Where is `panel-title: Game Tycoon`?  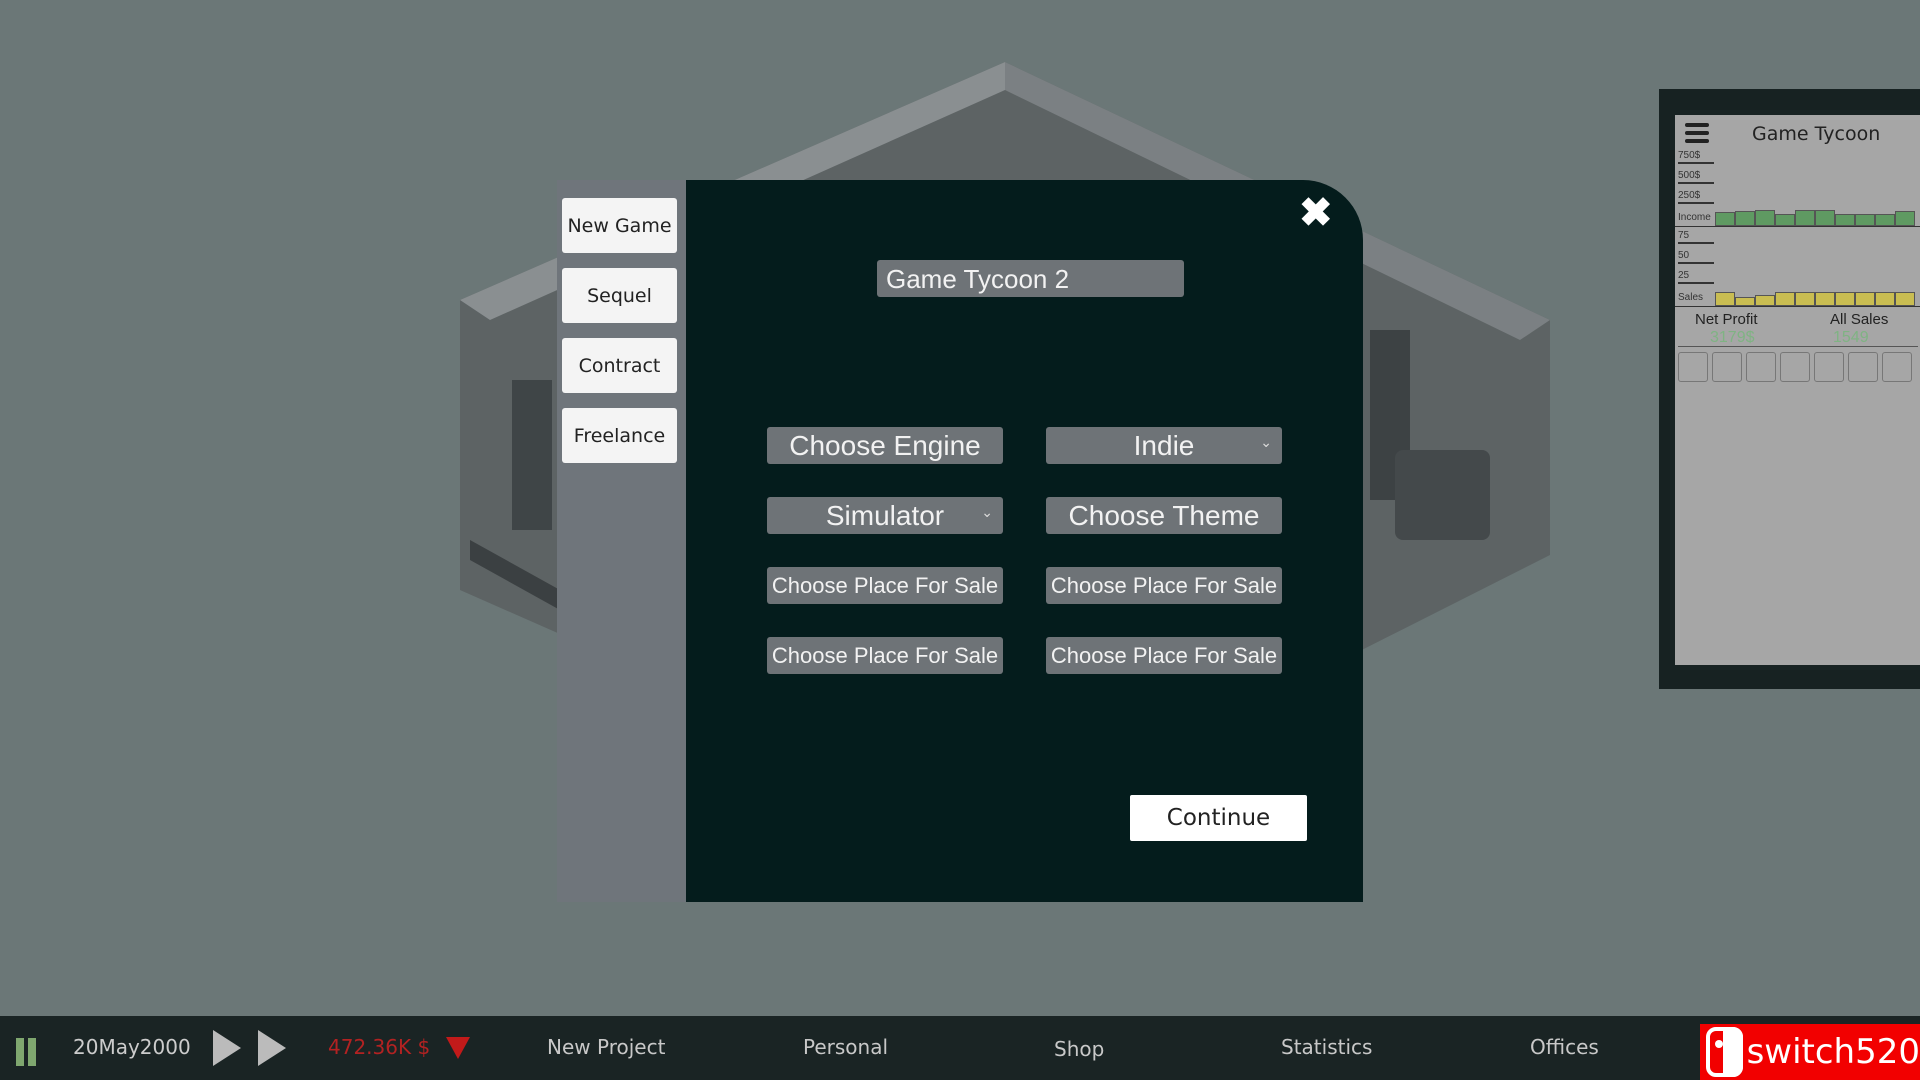
panel-title: Game Tycoon is located at coordinates (1816, 134).